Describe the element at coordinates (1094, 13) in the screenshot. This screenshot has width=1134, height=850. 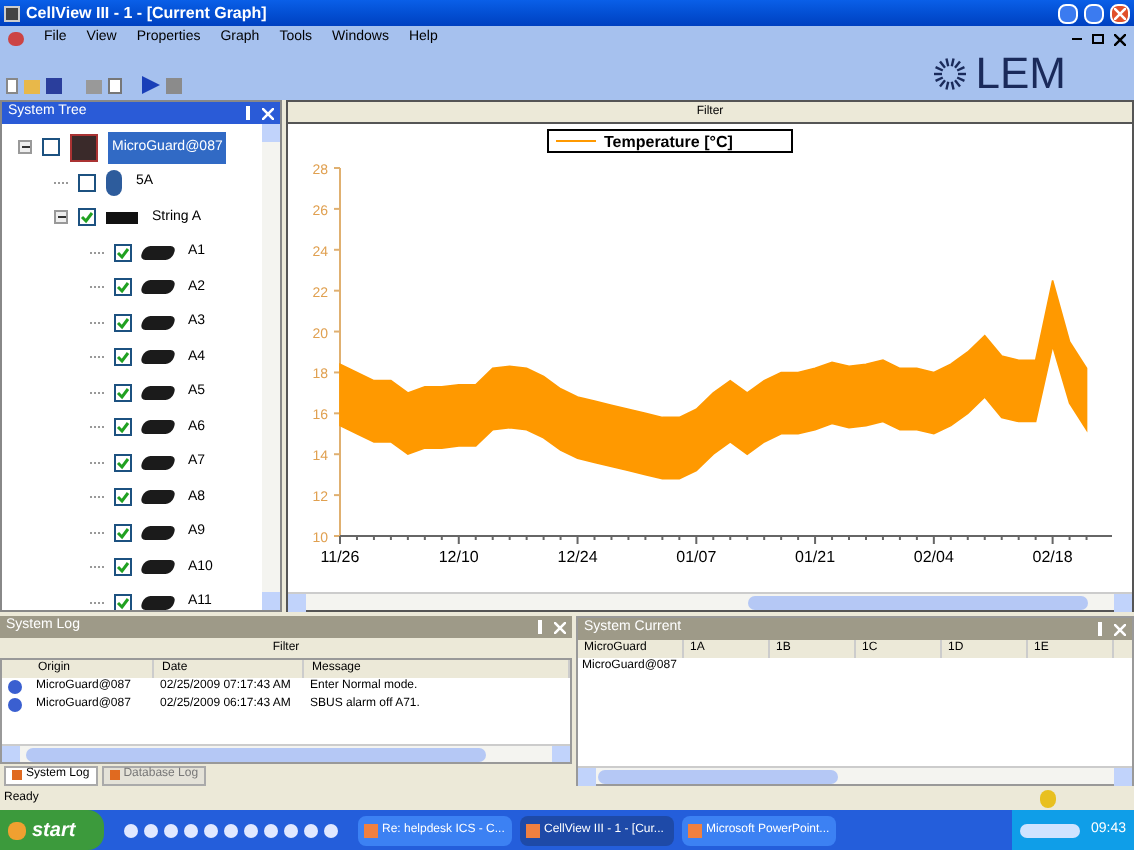
I see `restore-button` at that location.